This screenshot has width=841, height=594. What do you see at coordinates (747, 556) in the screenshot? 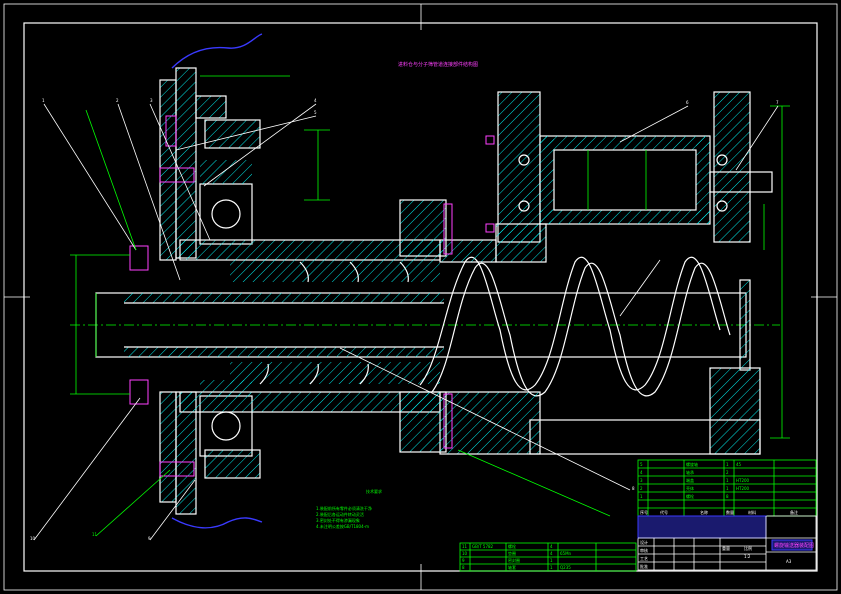
I see `svg-text: 1:2` at bounding box center [747, 556].